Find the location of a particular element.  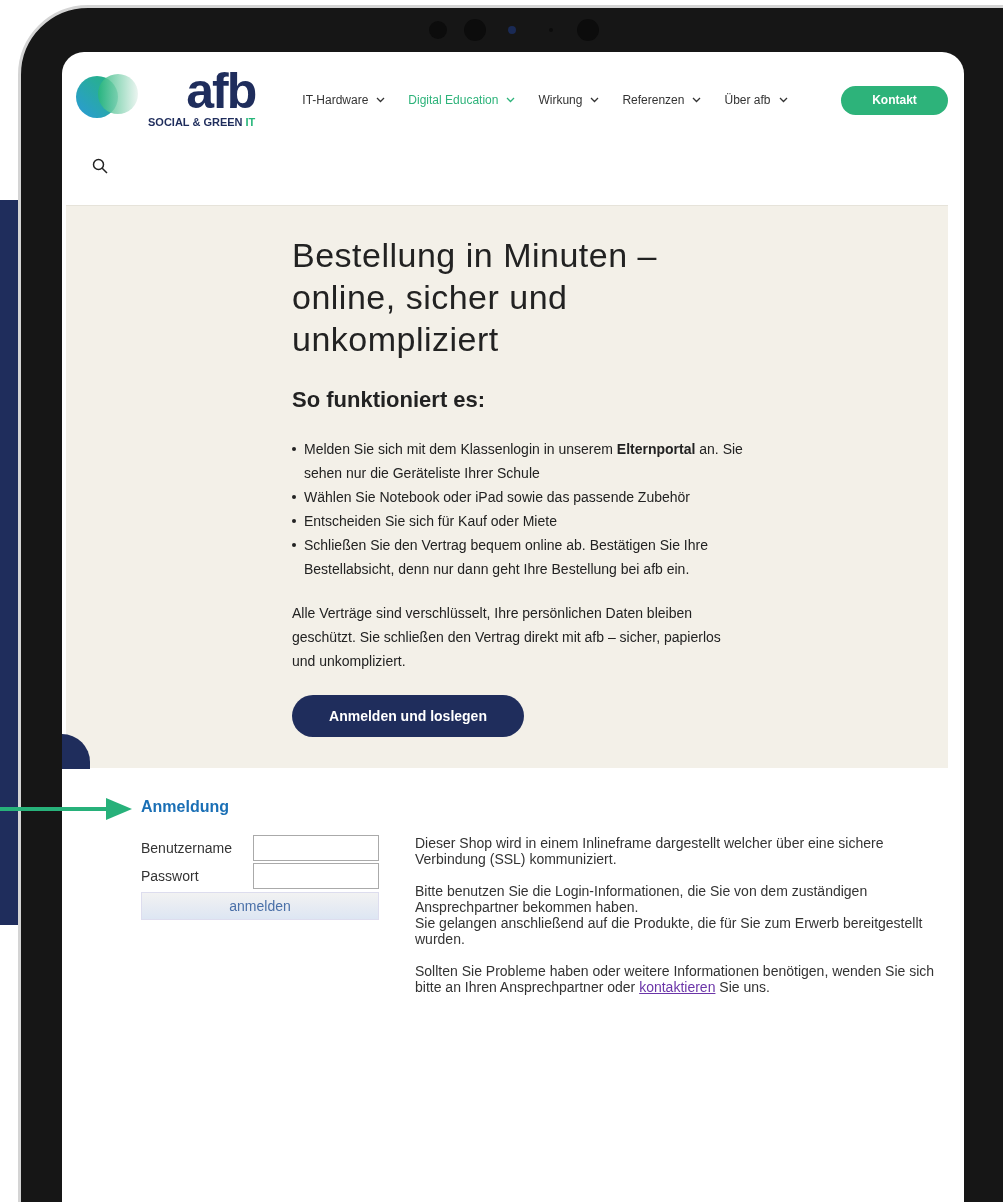

logo-tagline-accent: IT is located at coordinates (250, 122).